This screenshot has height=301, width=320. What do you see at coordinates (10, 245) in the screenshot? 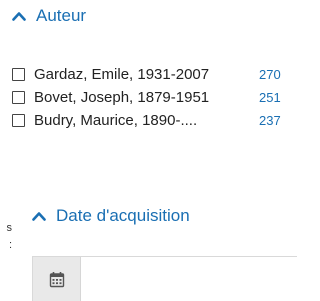
I see `clipped-text-fragment: :` at bounding box center [10, 245].